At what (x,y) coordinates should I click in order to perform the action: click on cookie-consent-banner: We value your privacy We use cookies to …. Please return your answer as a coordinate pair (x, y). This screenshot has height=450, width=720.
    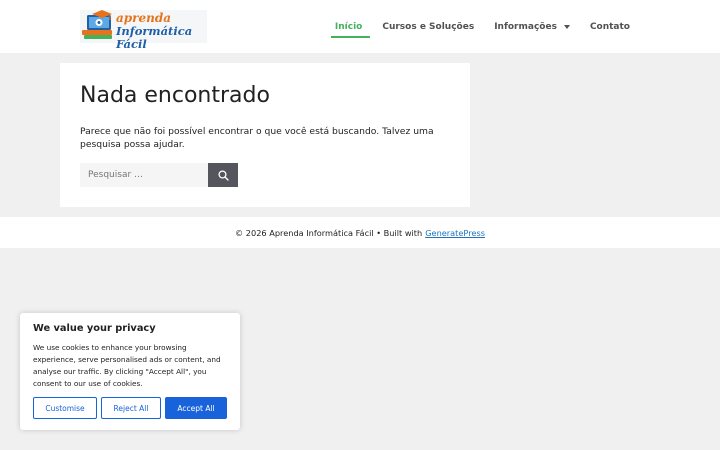
    Looking at the image, I should click on (130, 371).